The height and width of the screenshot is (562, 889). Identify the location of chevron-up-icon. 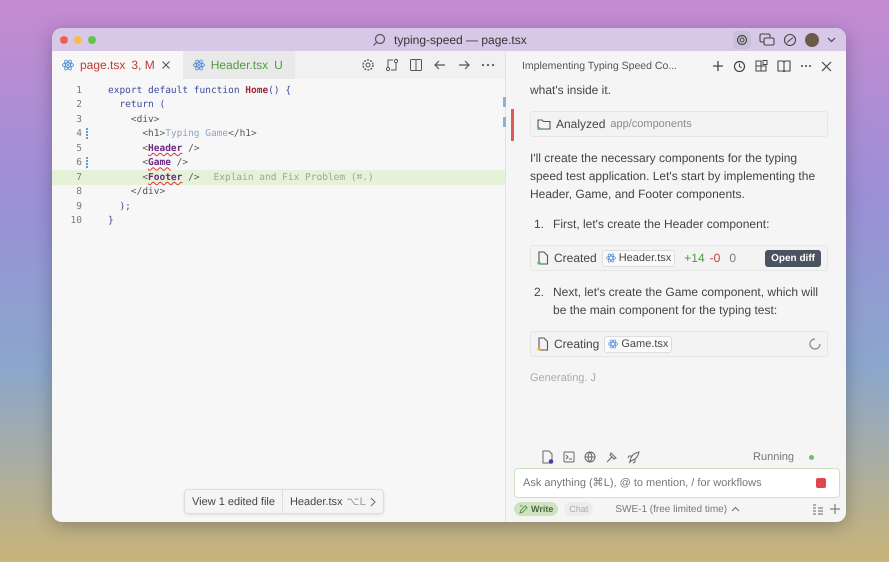
(735, 509).